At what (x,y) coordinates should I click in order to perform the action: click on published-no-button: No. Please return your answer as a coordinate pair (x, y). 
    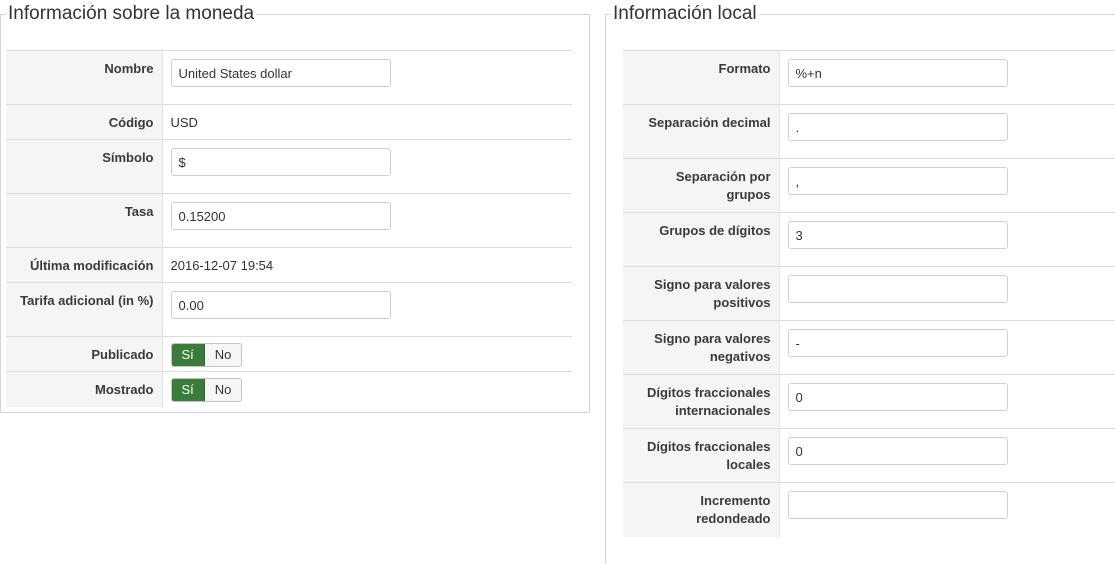
    Looking at the image, I should click on (223, 355).